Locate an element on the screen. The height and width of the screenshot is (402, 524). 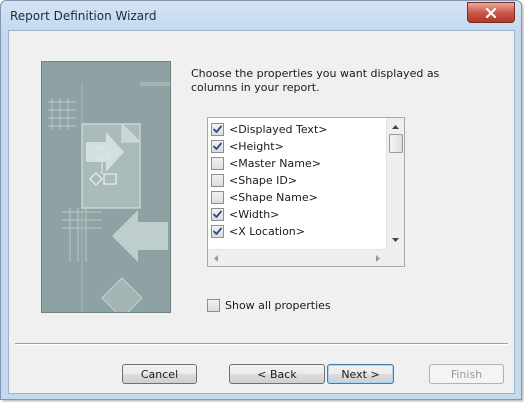
property-list-item: <X Location> is located at coordinates (296, 231).